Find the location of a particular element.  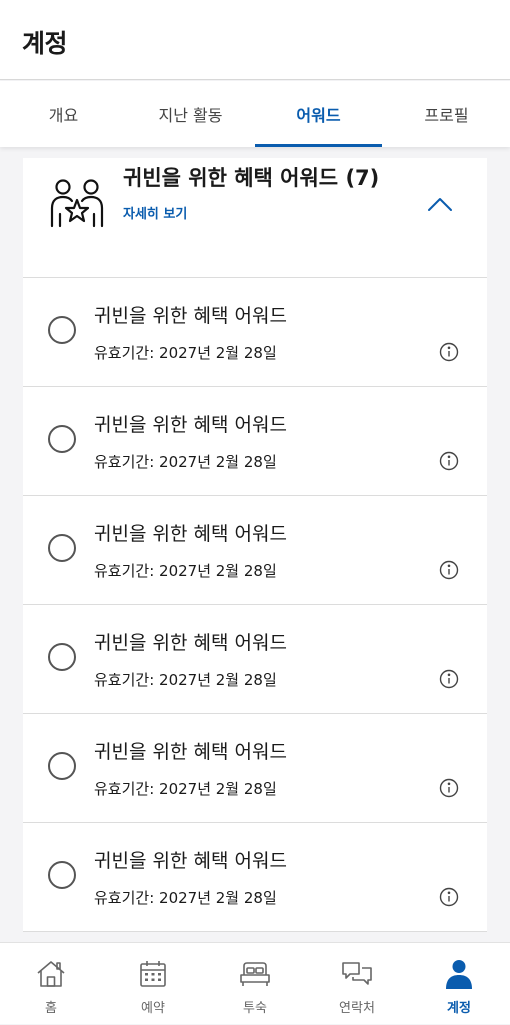

award-group-header: 귀빈을 위한 혜택 어워드 (7) 자세히 보기 is located at coordinates (255, 218).